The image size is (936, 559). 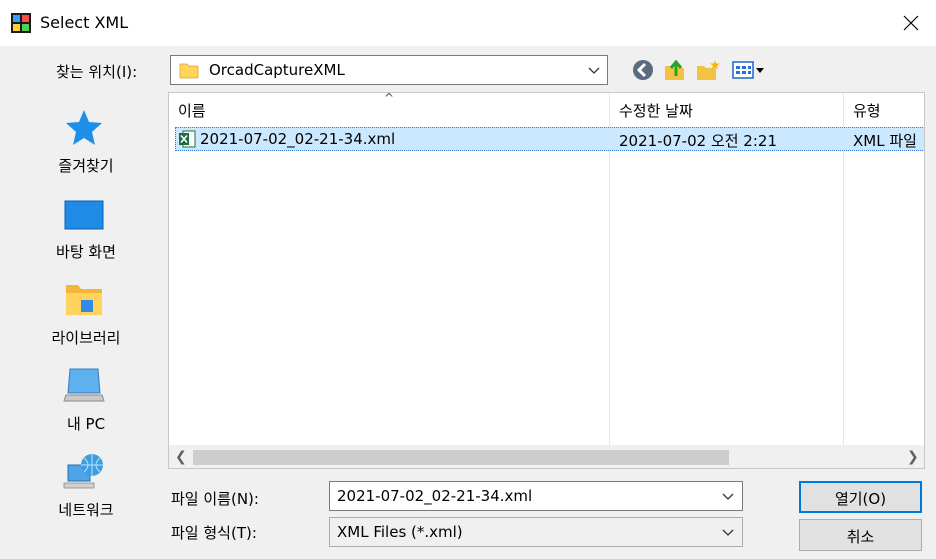 What do you see at coordinates (298, 139) in the screenshot?
I see `file-name-cell: 2021-07-02_02-21-34.xml` at bounding box center [298, 139].